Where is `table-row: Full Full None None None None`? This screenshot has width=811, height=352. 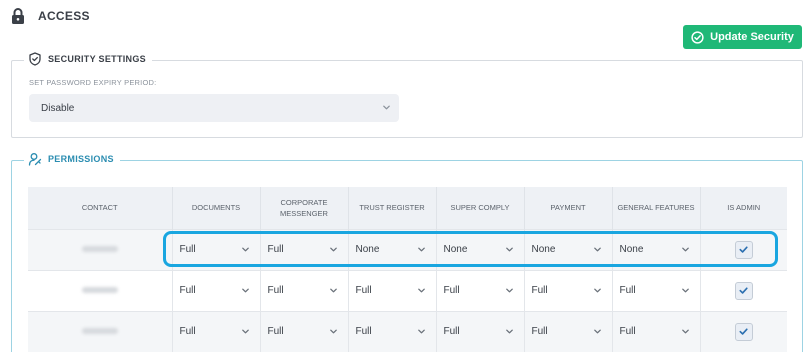
table-row: Full Full None None None None is located at coordinates (407, 249).